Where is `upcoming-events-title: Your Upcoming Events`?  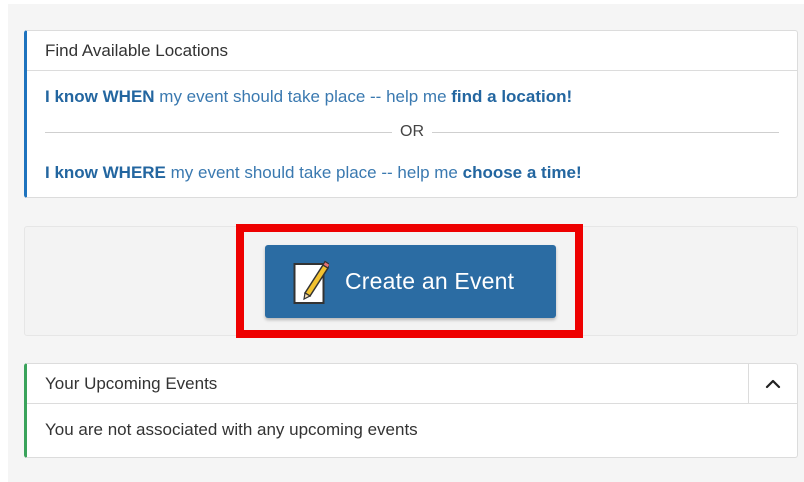
upcoming-events-title: Your Upcoming Events is located at coordinates (131, 383).